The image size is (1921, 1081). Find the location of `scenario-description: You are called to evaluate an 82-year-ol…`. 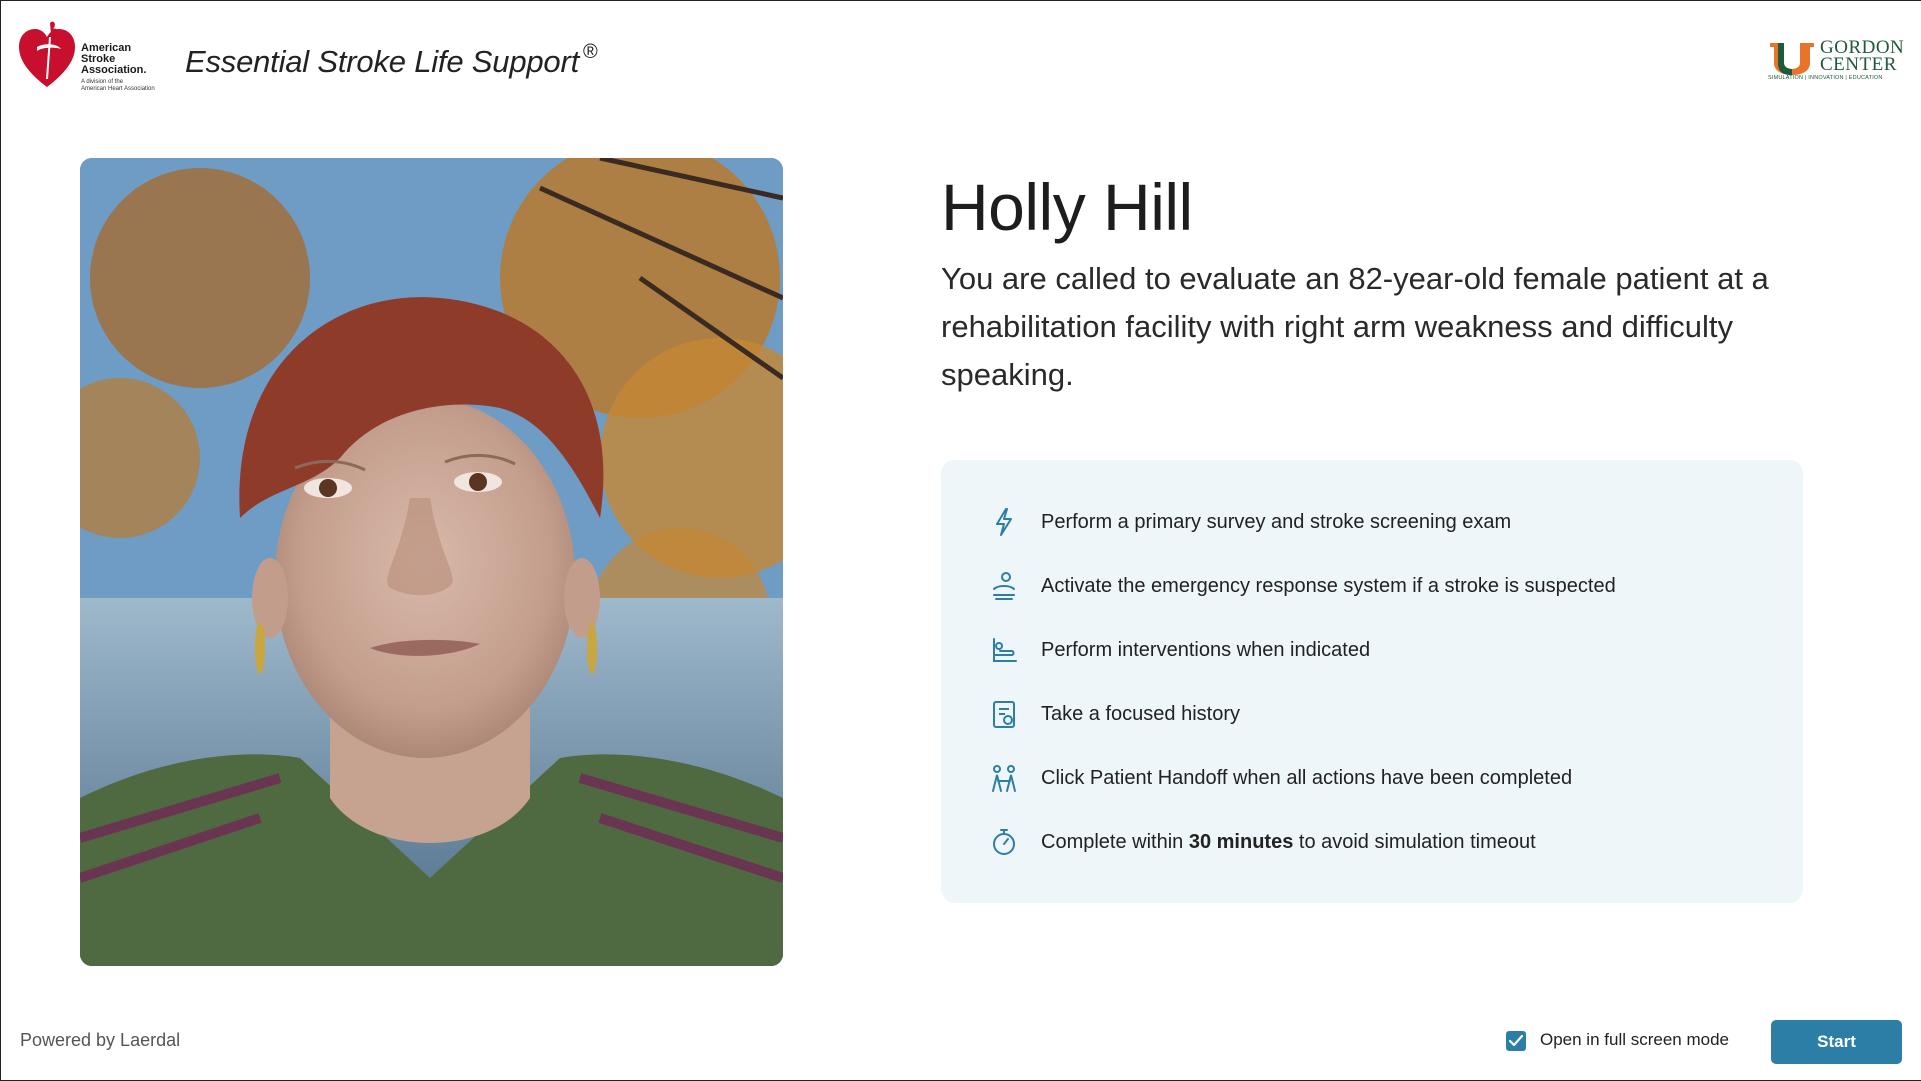

scenario-description: You are called to evaluate an 82-year-ol… is located at coordinates (1355, 326).